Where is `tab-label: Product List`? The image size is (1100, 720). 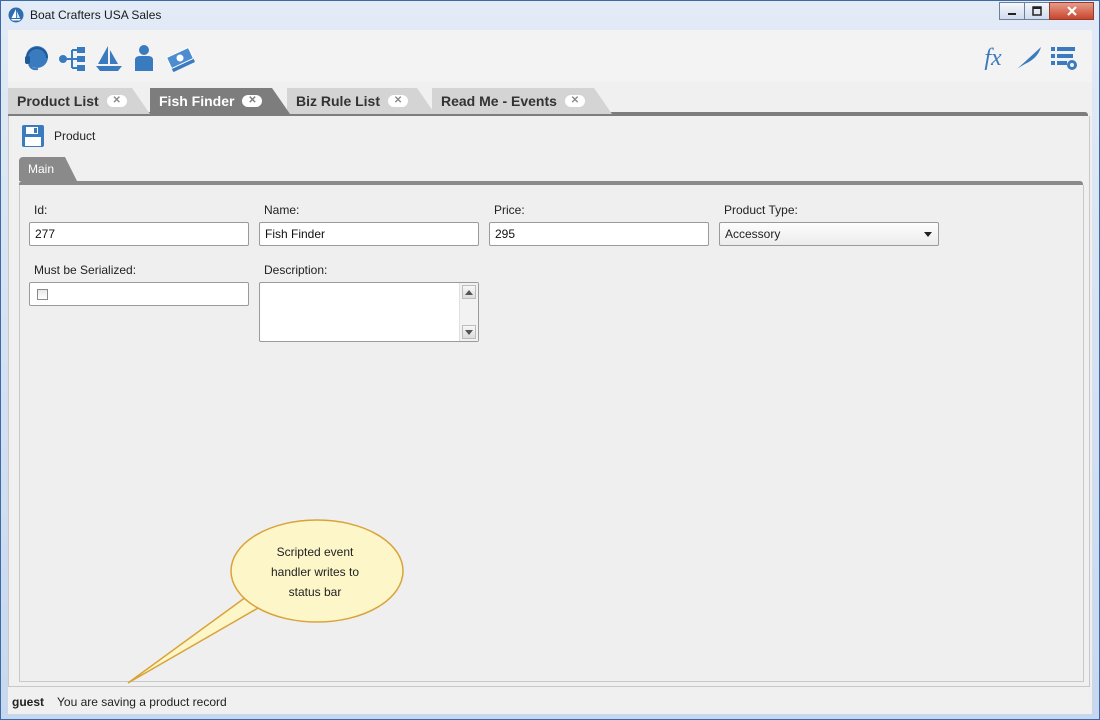 tab-label: Product List is located at coordinates (58, 101).